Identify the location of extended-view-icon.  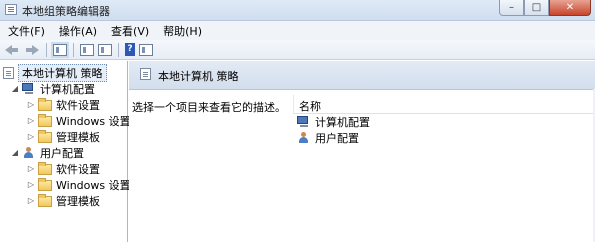
(146, 49).